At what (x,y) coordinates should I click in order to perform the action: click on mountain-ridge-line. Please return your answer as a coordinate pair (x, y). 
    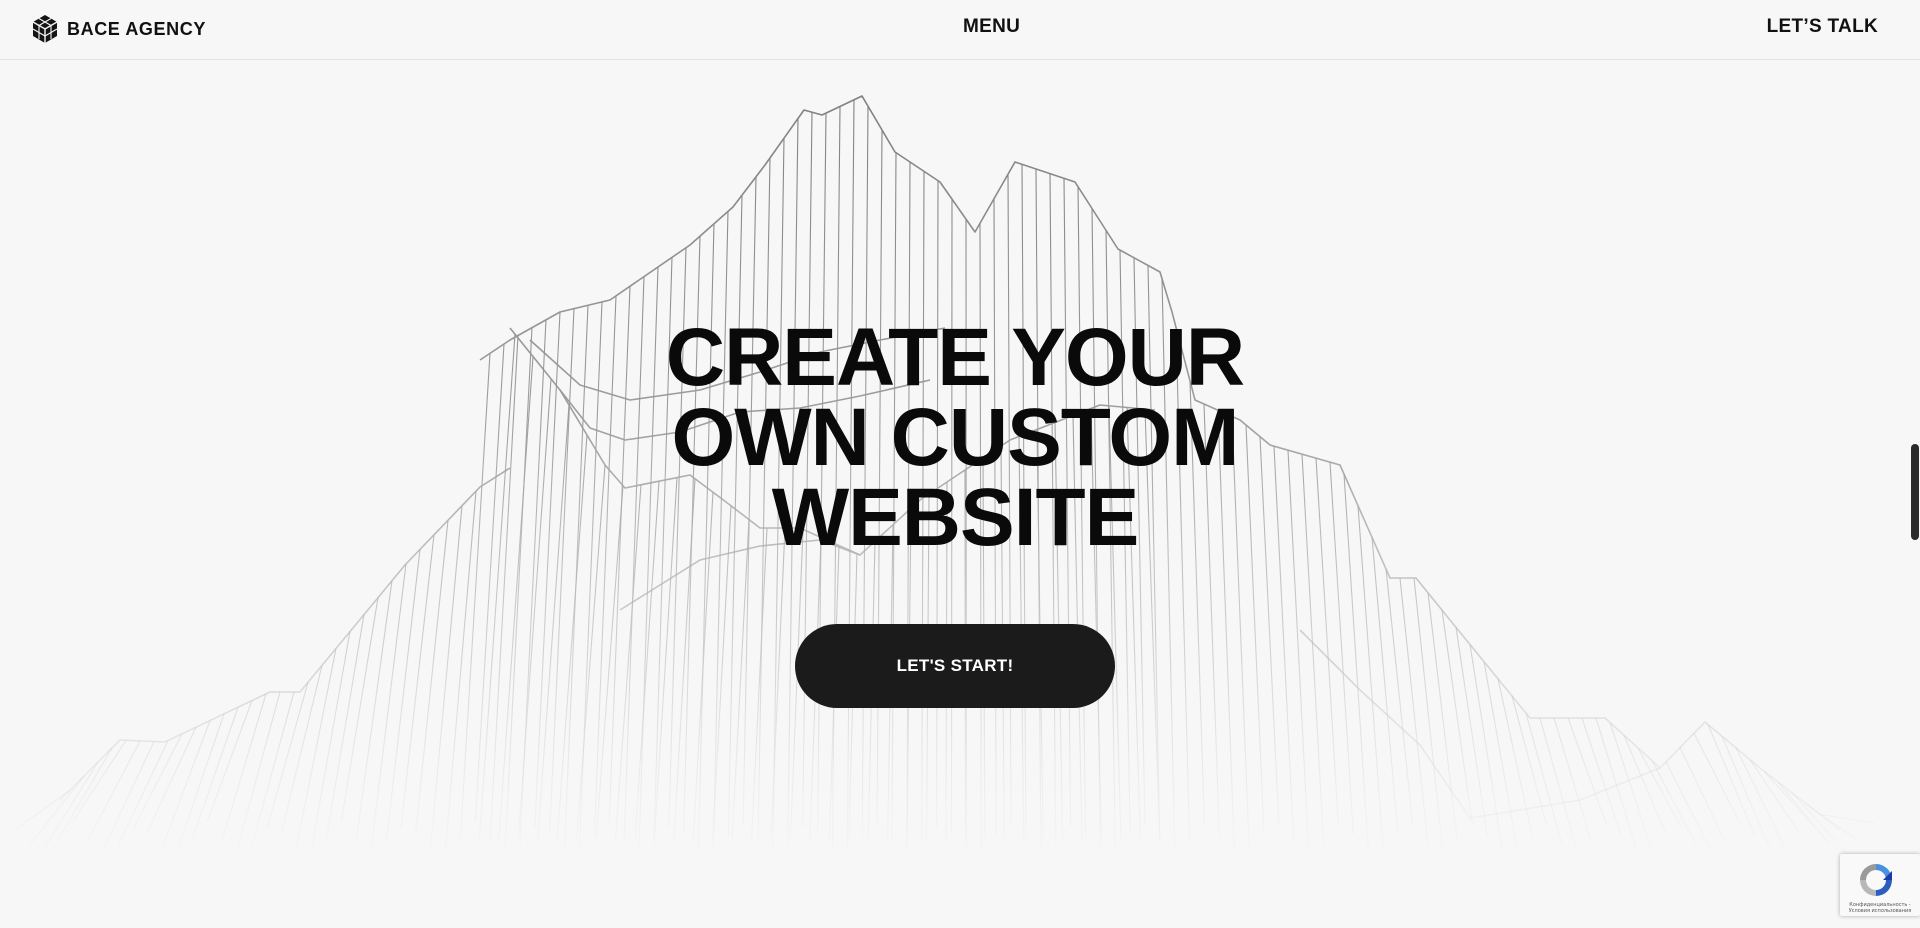
    Looking at the image, I should click on (285, 634).